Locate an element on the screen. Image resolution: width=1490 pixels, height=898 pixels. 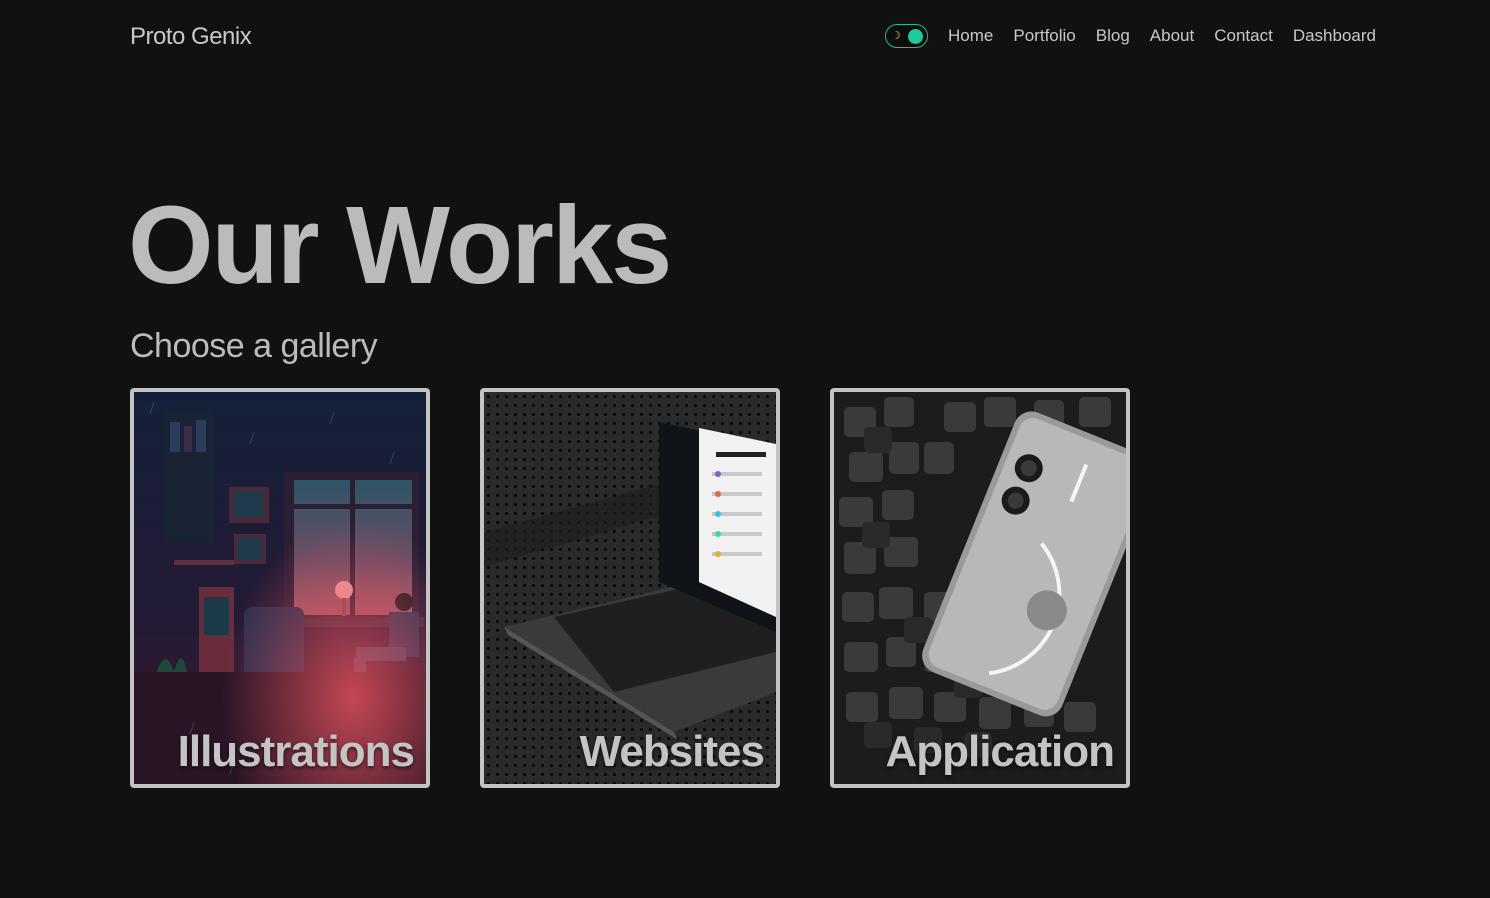
nav-link-portfolio: Portfolio is located at coordinates (1044, 36).